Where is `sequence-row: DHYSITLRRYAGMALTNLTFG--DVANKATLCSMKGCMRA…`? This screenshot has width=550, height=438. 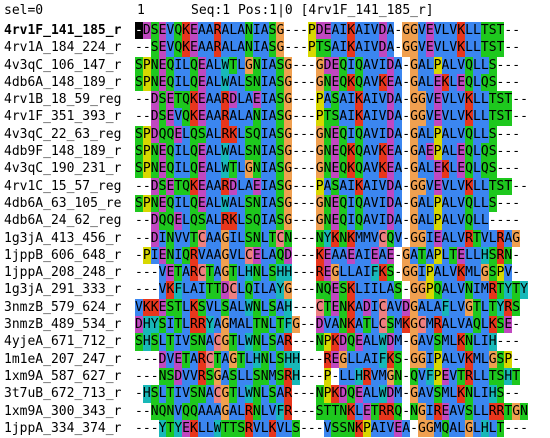 sequence-row: DHYSITLRRYAGMALTNLTFG--DVANKATLCSMKGCMRA… is located at coordinates (331, 325).